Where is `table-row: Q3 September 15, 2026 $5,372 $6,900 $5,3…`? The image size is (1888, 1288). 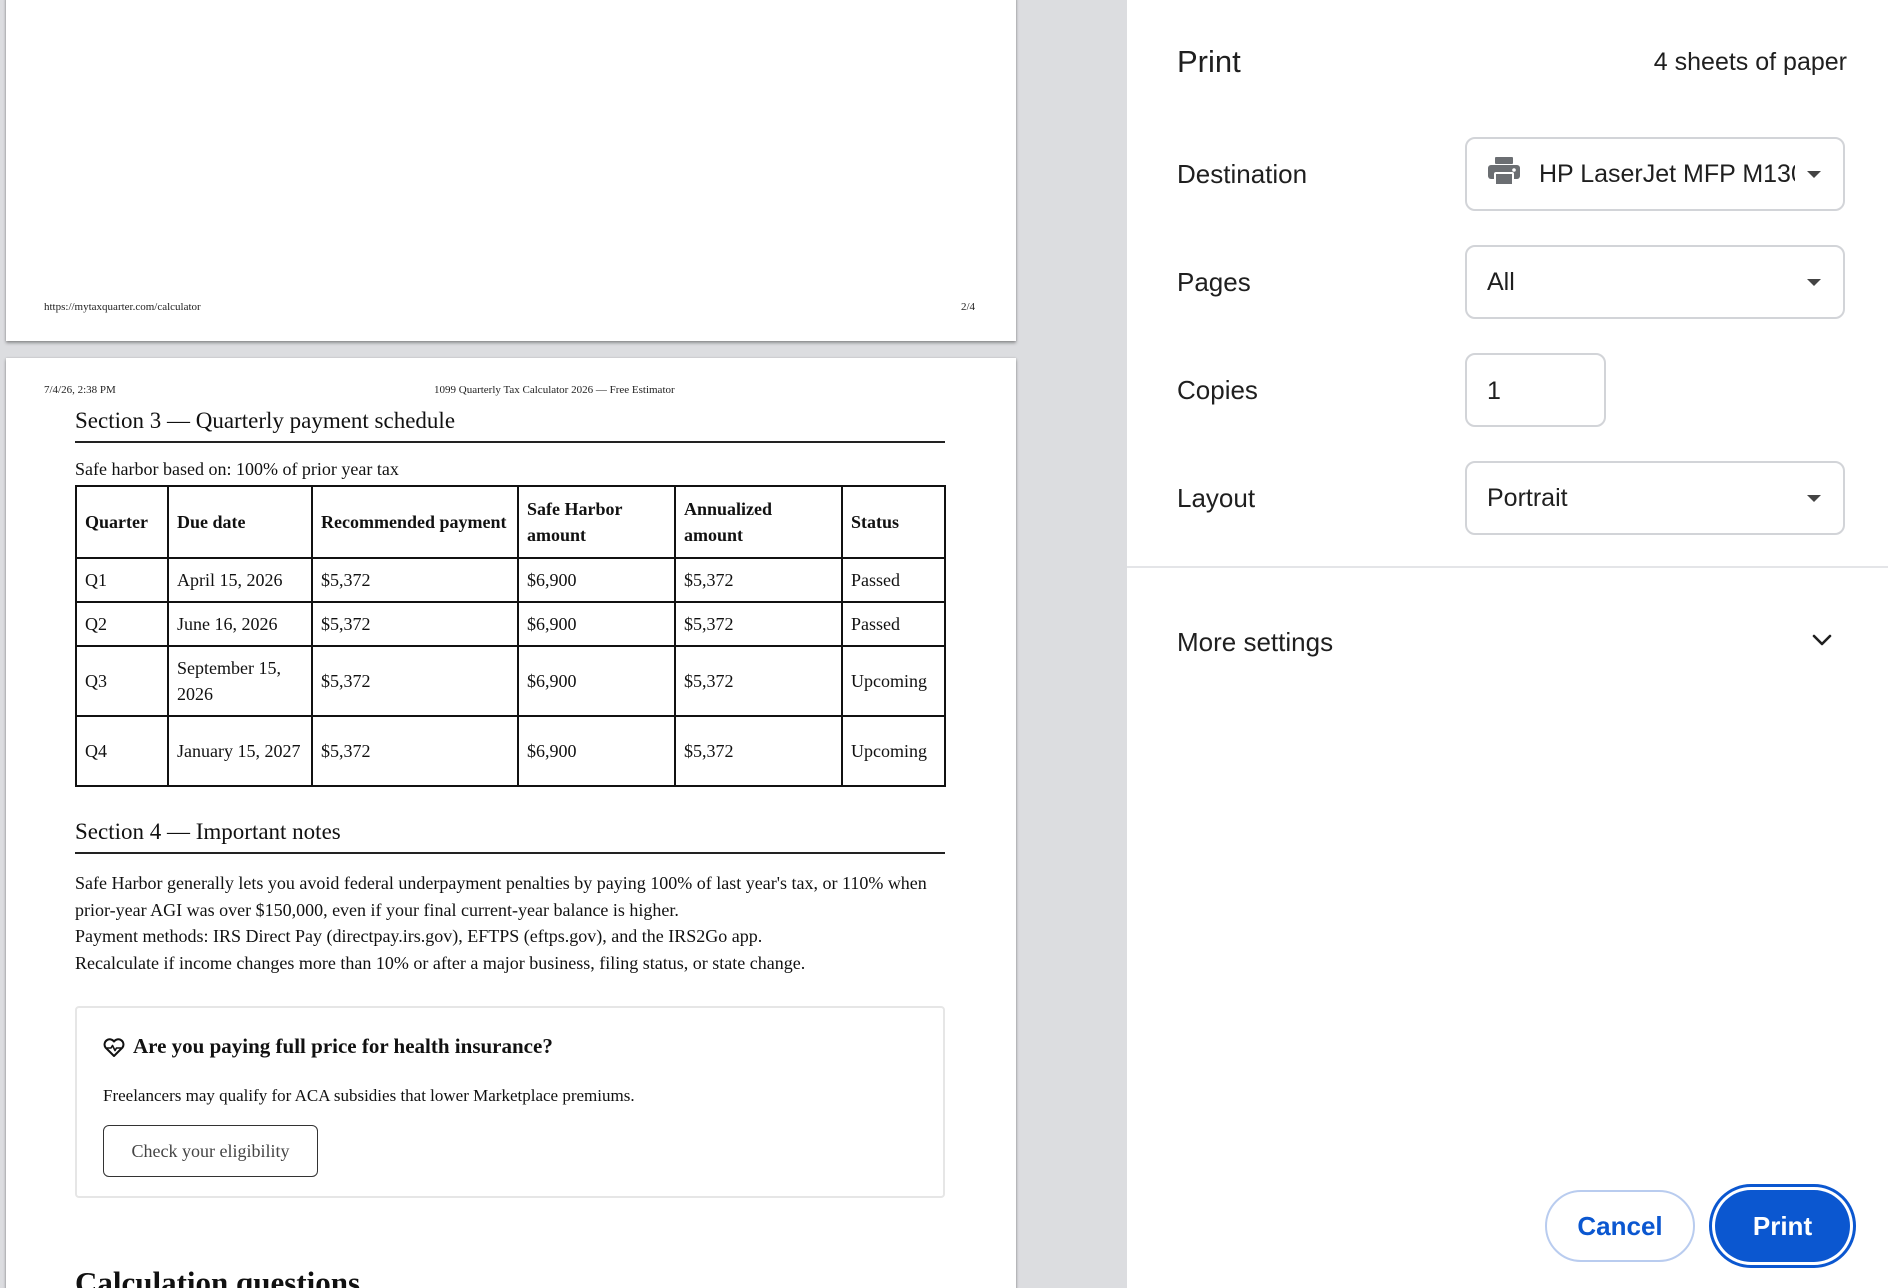 table-row: Q3 September 15, 2026 $5,372 $6,900 $5,3… is located at coordinates (510, 681).